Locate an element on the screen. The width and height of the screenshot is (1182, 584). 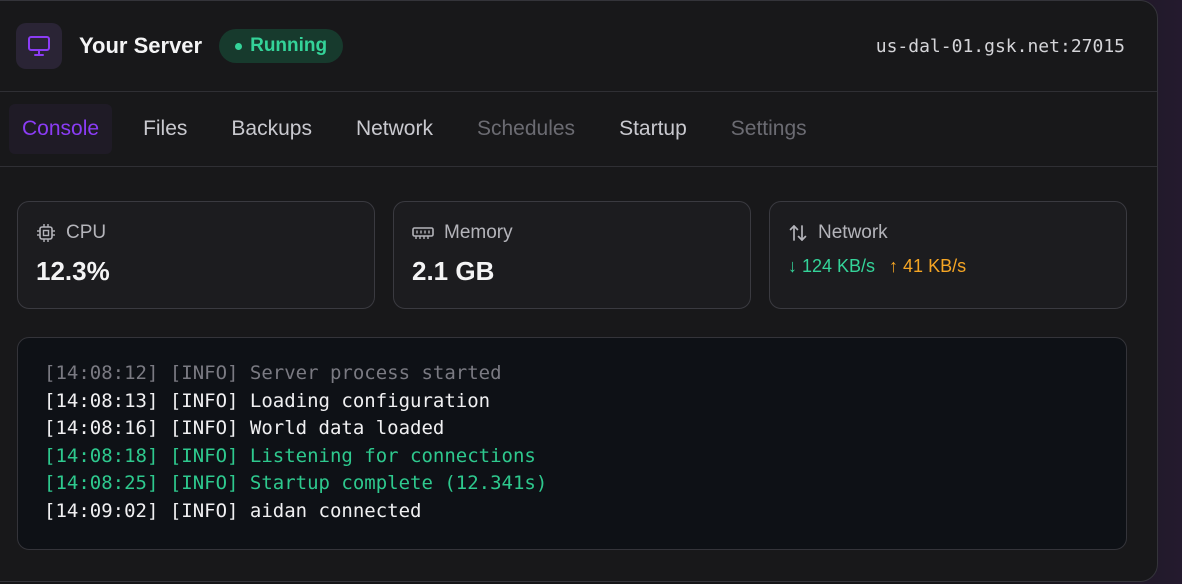
network-rates: ↓ 124 KB/s ↑ 41 KB/s is located at coordinates (948, 266).